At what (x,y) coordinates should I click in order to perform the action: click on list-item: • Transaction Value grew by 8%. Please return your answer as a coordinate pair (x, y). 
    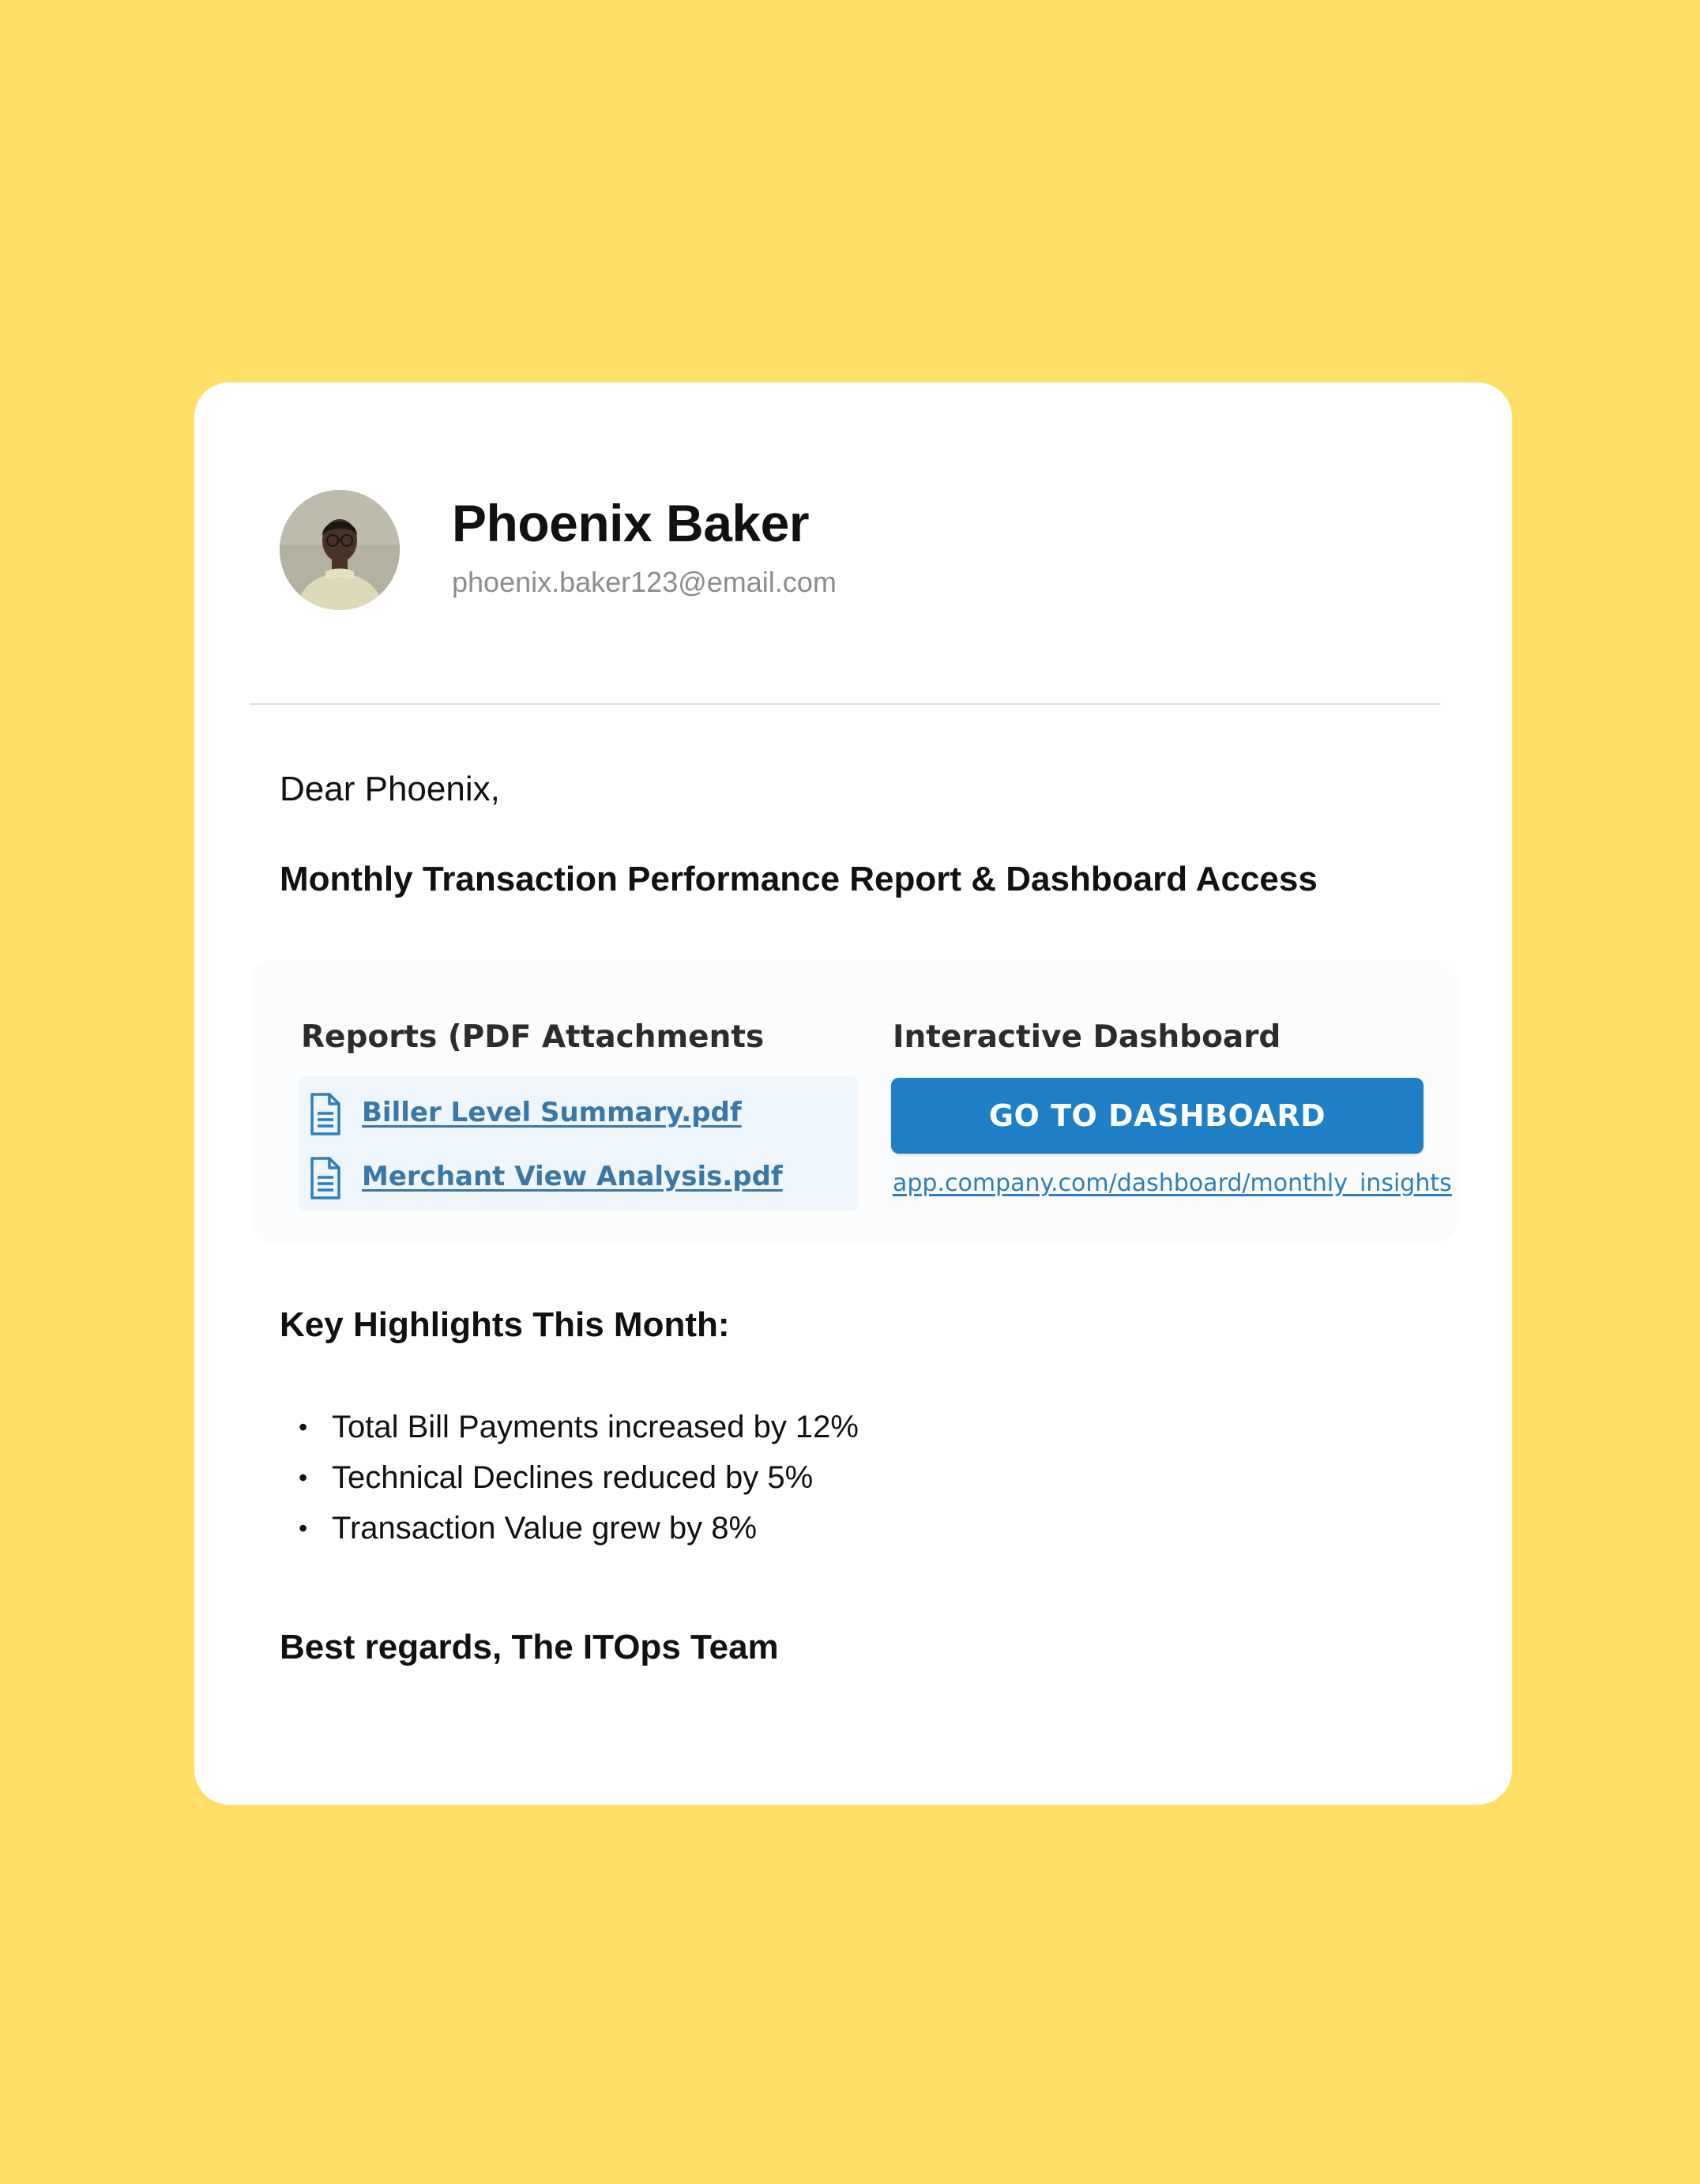
    Looking at the image, I should click on (579, 1528).